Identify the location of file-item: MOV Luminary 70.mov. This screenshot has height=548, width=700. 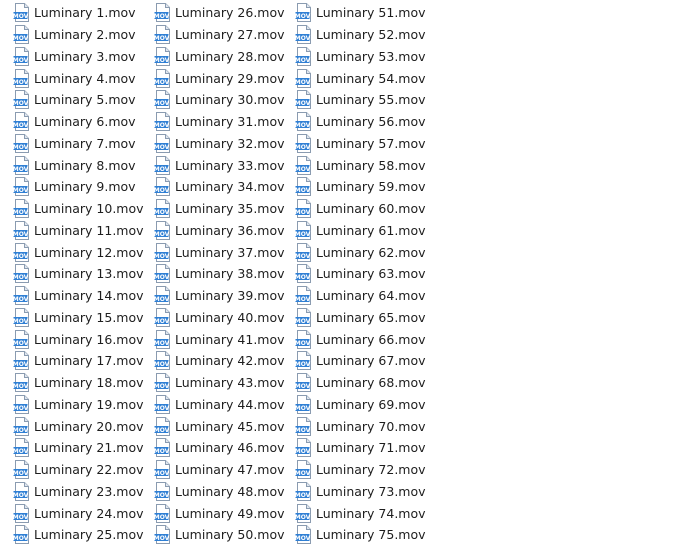
(360, 426).